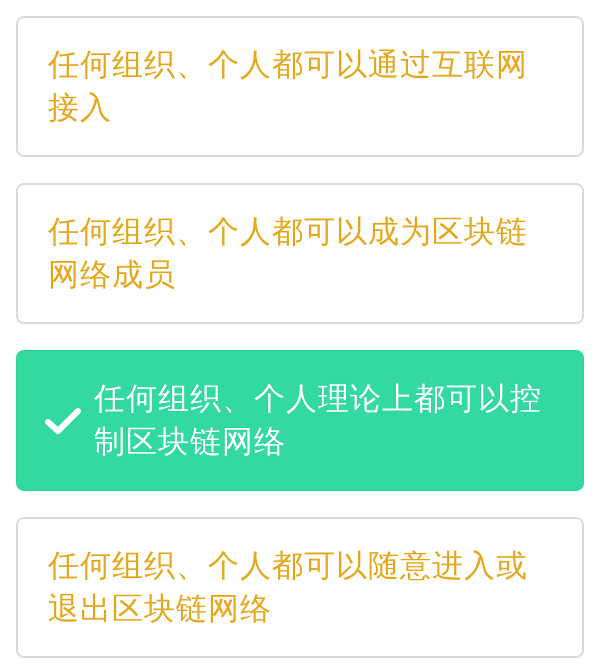 The image size is (600, 670). I want to click on option-text: 任何组织、个人都可以成为区块链网络成员, so click(288, 253).